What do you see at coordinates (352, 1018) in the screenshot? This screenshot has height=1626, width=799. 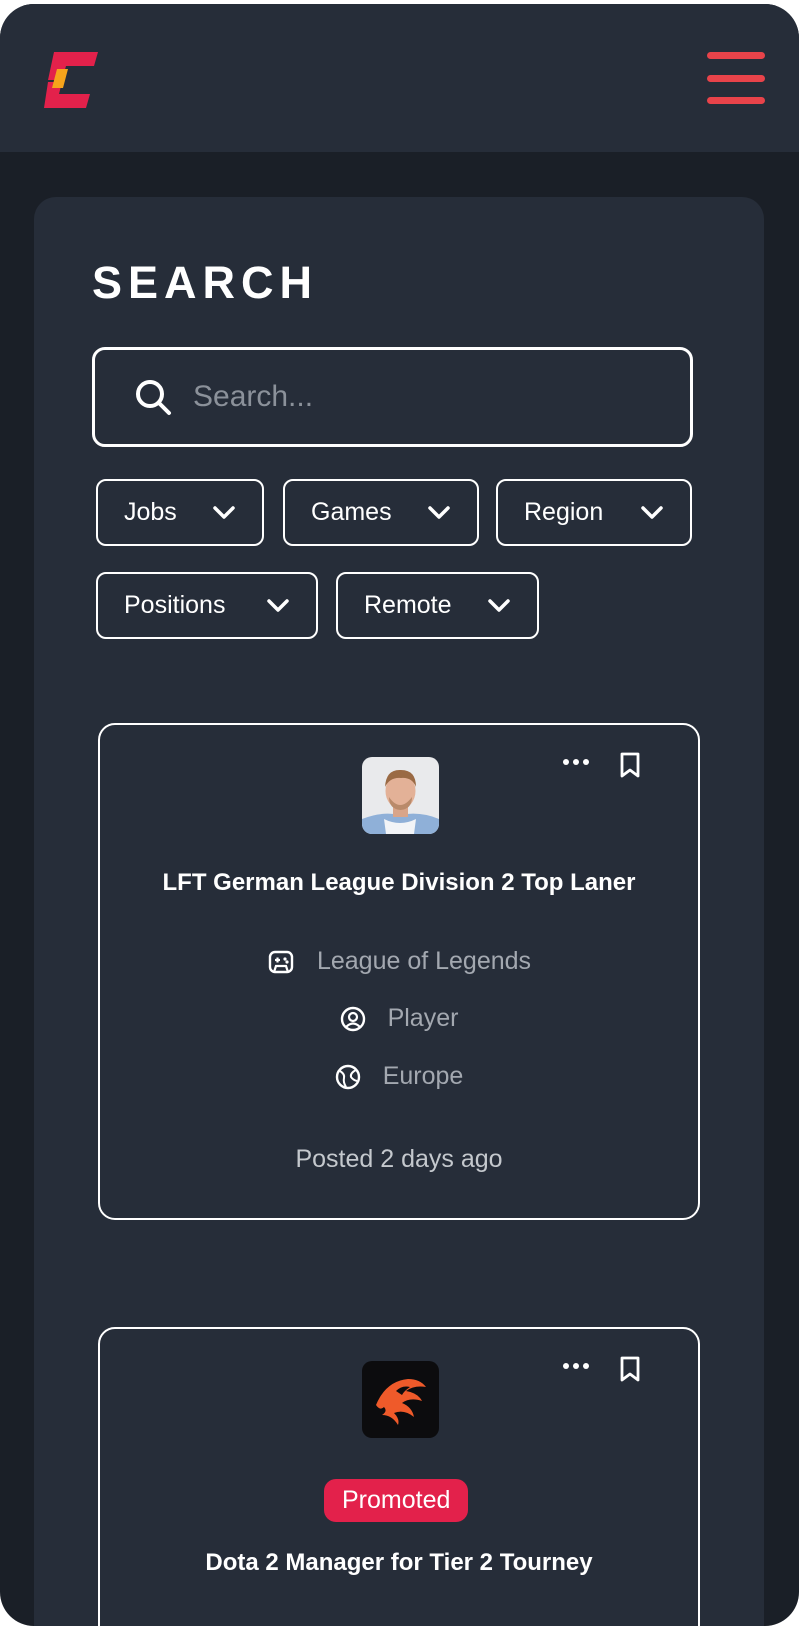 I see `user-circle-icon` at bounding box center [352, 1018].